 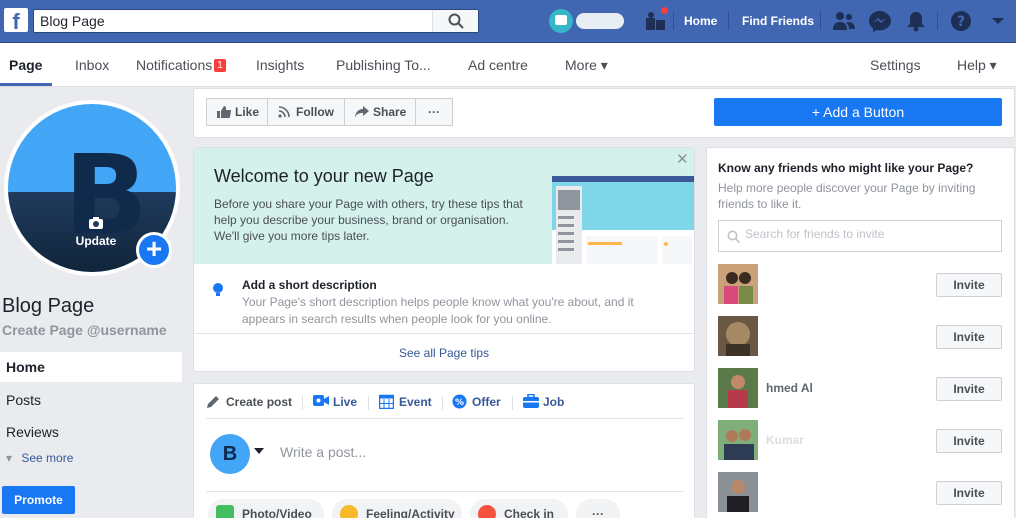 What do you see at coordinates (247, 112) in the screenshot?
I see `like-label: Like` at bounding box center [247, 112].